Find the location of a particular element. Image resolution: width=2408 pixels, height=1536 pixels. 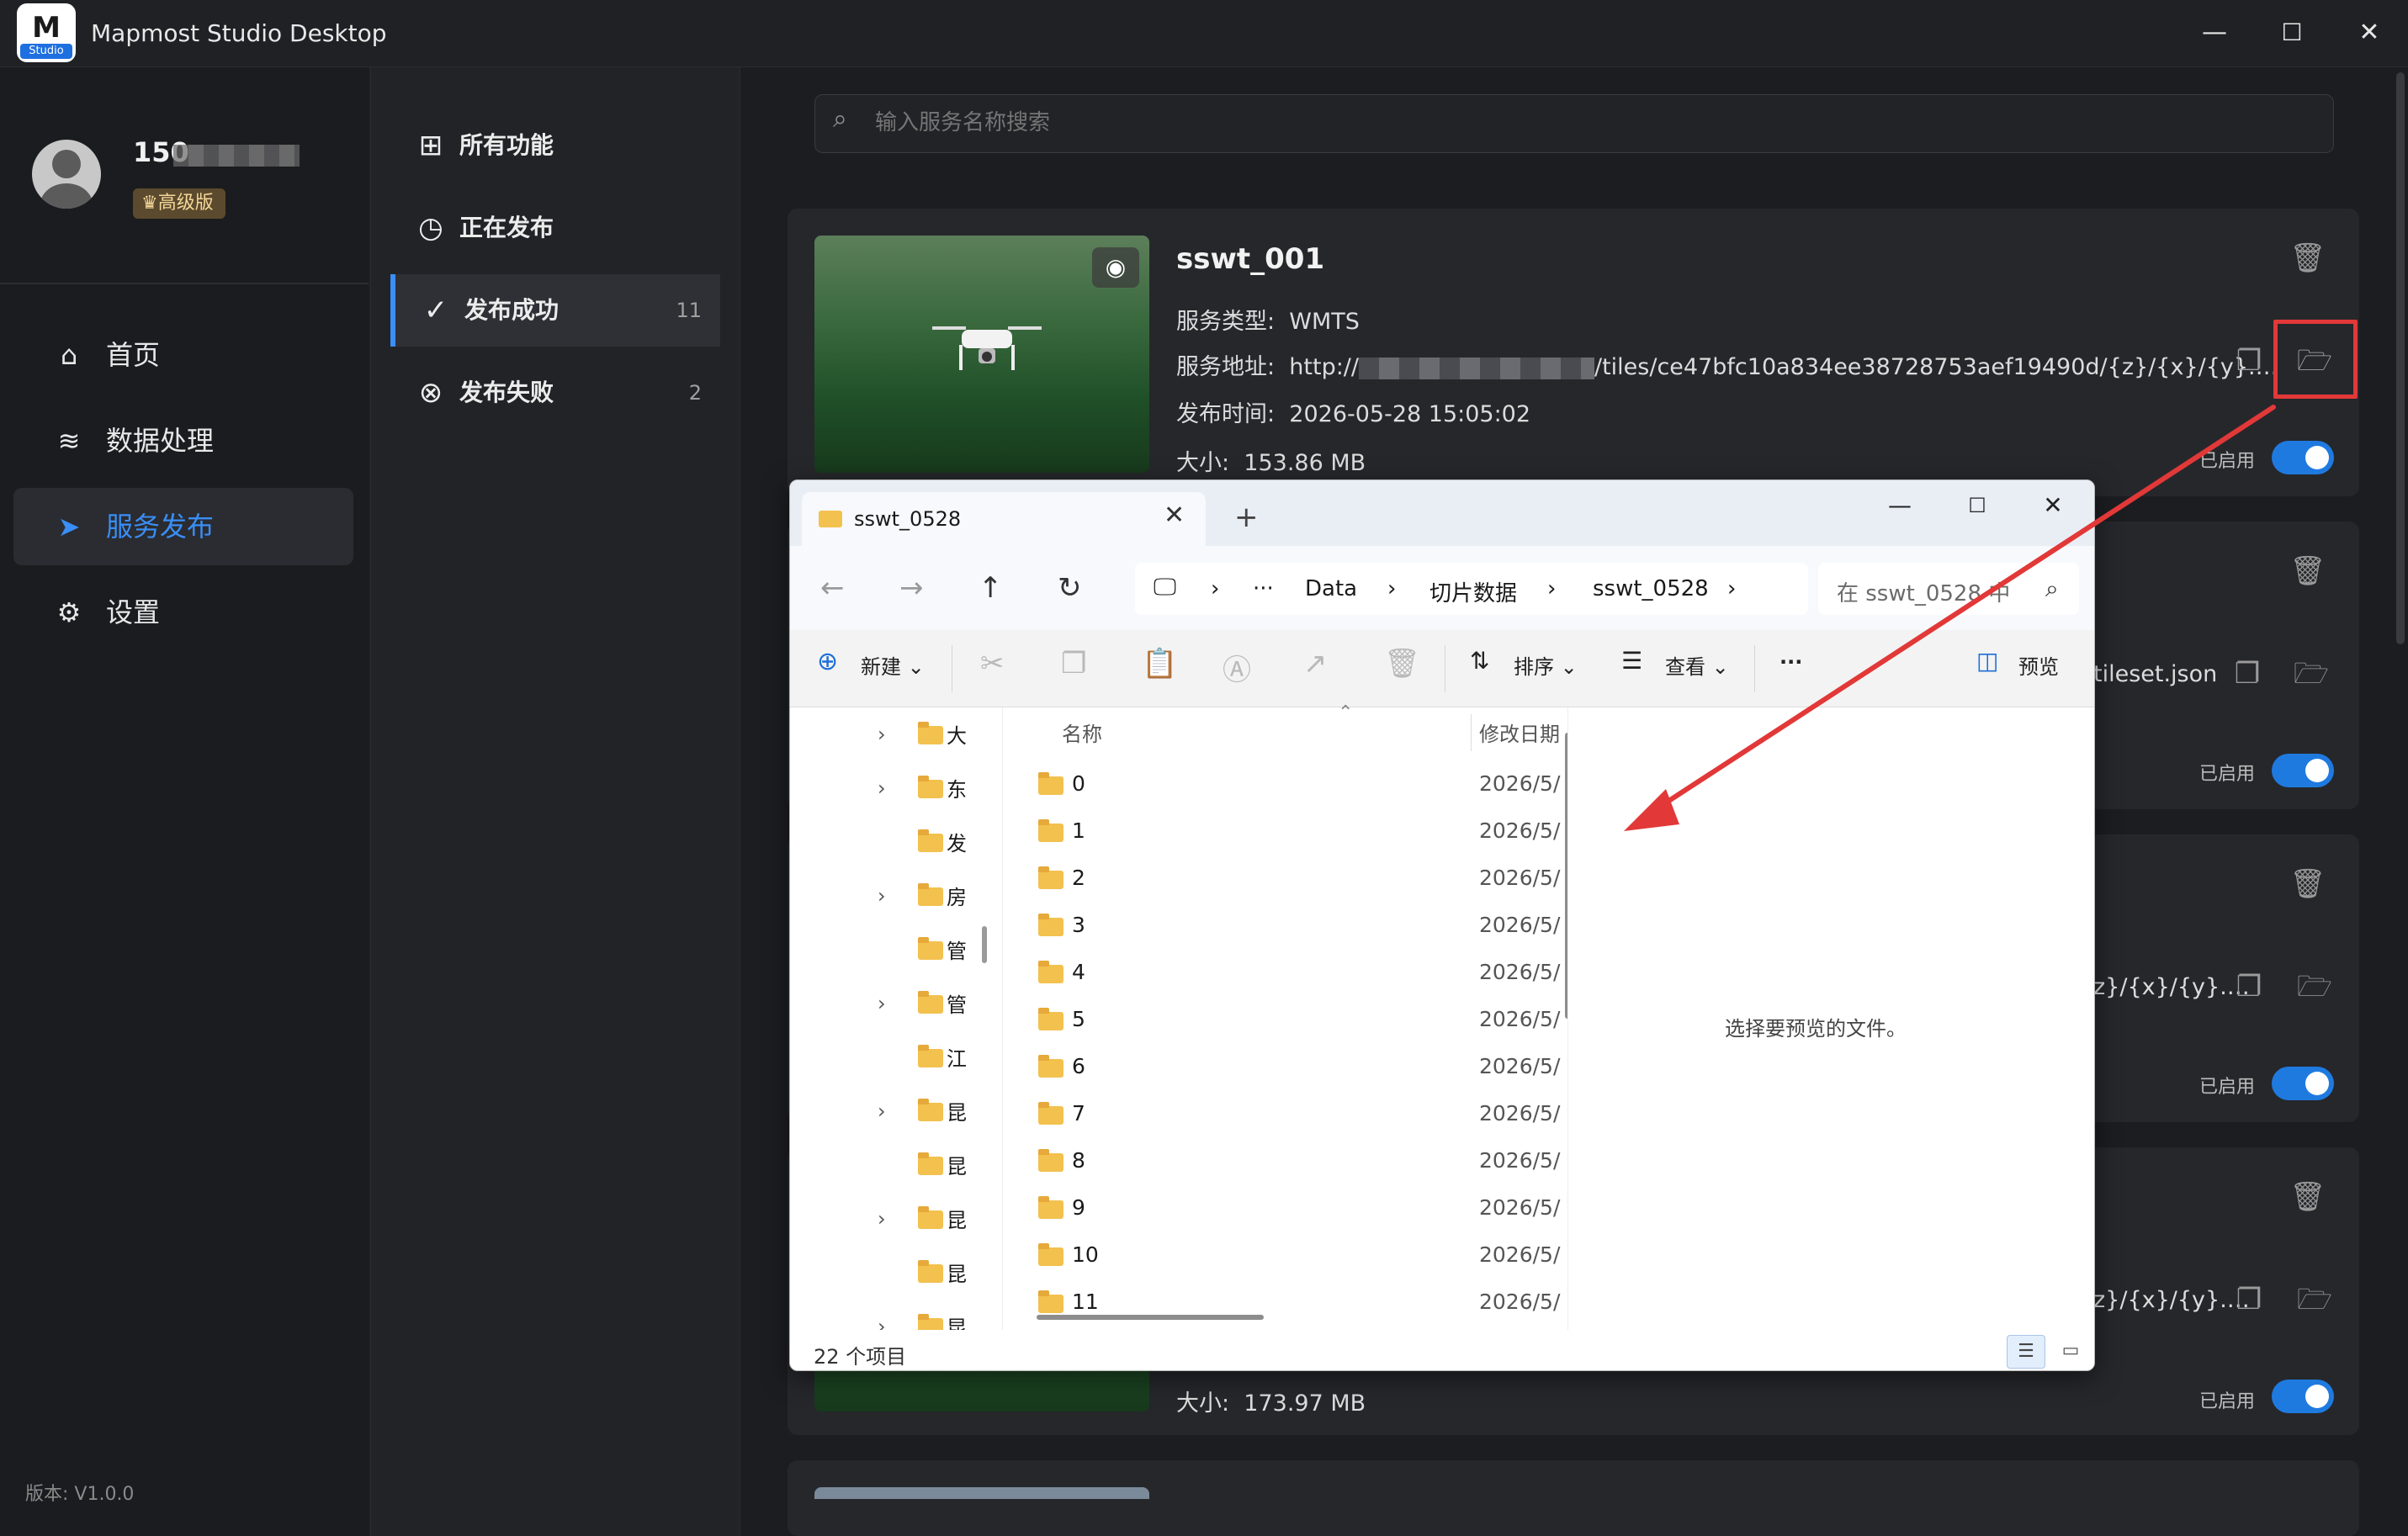

maximize-button: ☐ is located at coordinates (2291, 33).